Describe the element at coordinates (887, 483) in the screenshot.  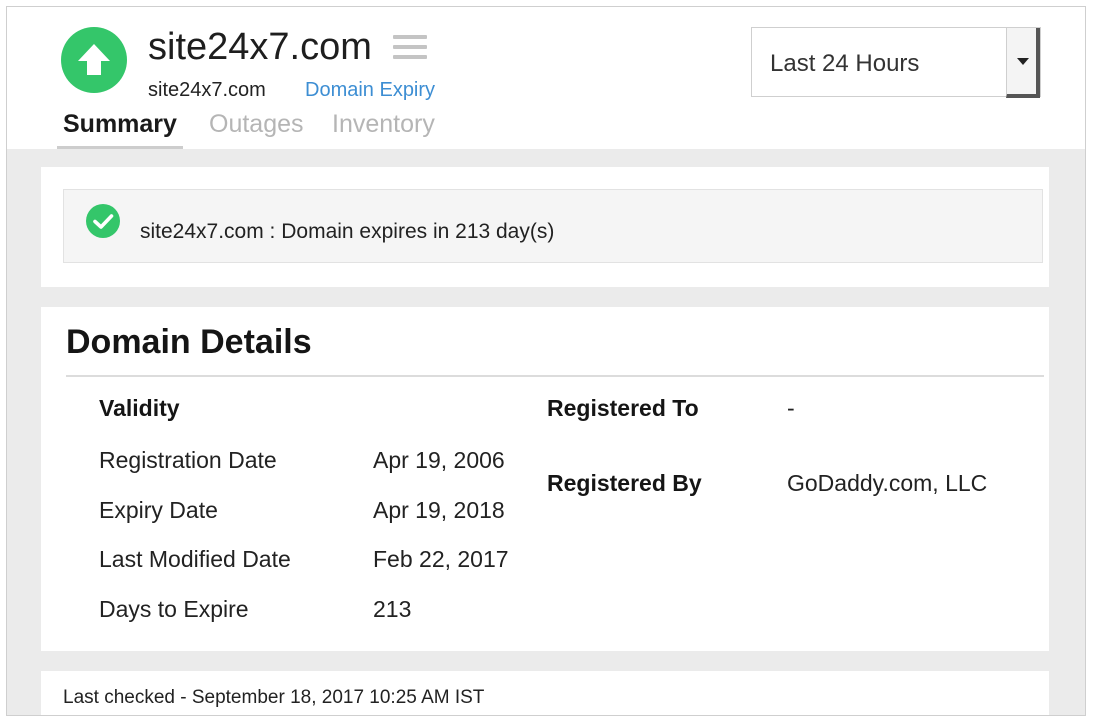
I see `registered-by-value: GoDaddy.com, LLC` at that location.